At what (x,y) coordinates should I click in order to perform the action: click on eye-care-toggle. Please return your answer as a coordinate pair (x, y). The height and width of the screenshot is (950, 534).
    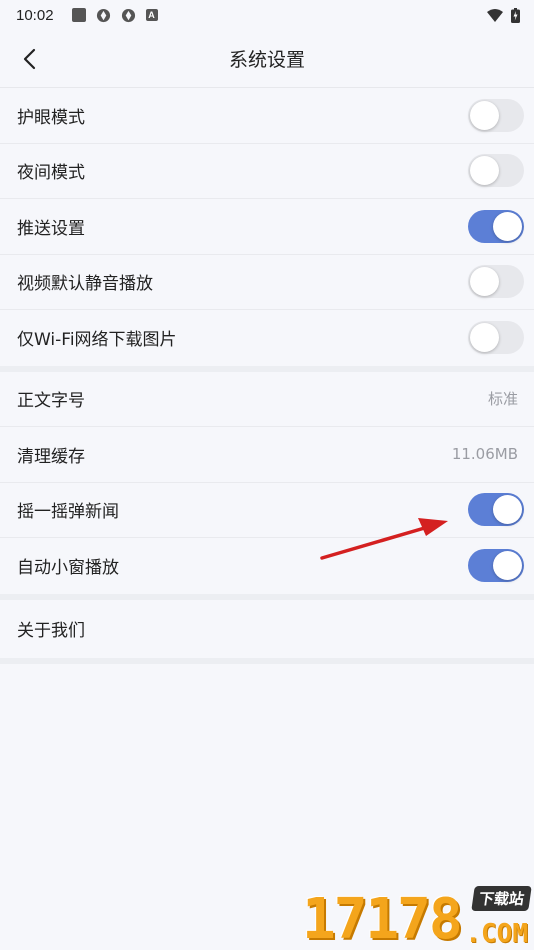
    Looking at the image, I should click on (496, 115).